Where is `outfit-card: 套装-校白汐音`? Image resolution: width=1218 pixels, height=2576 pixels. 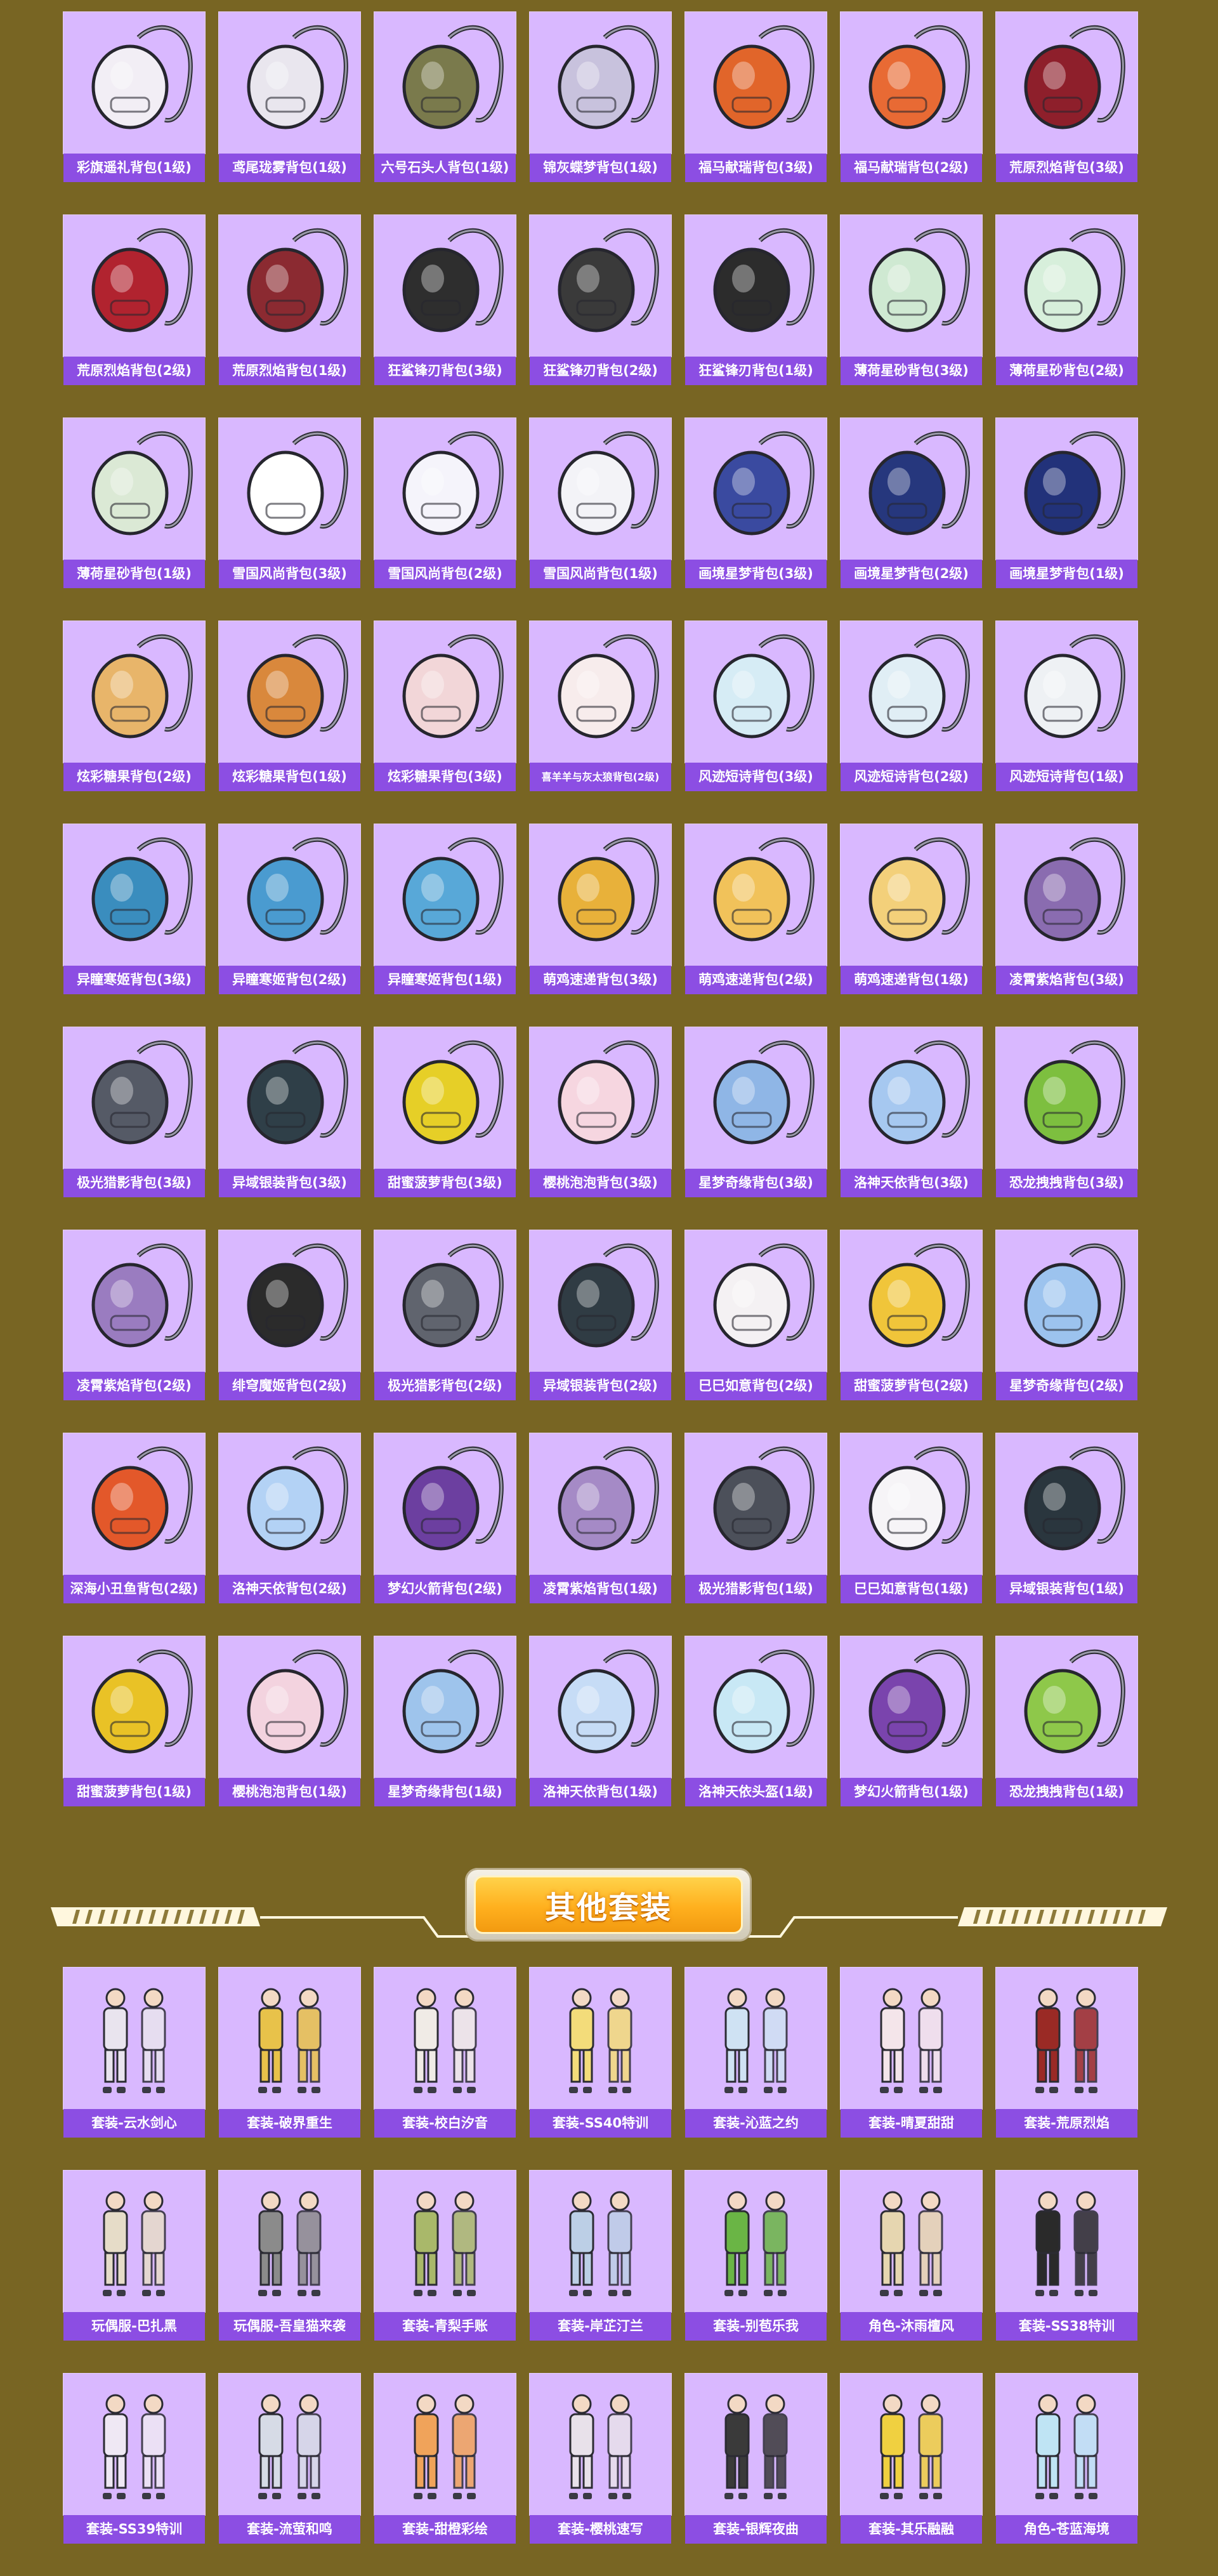 outfit-card: 套装-校白汐音 is located at coordinates (445, 2052).